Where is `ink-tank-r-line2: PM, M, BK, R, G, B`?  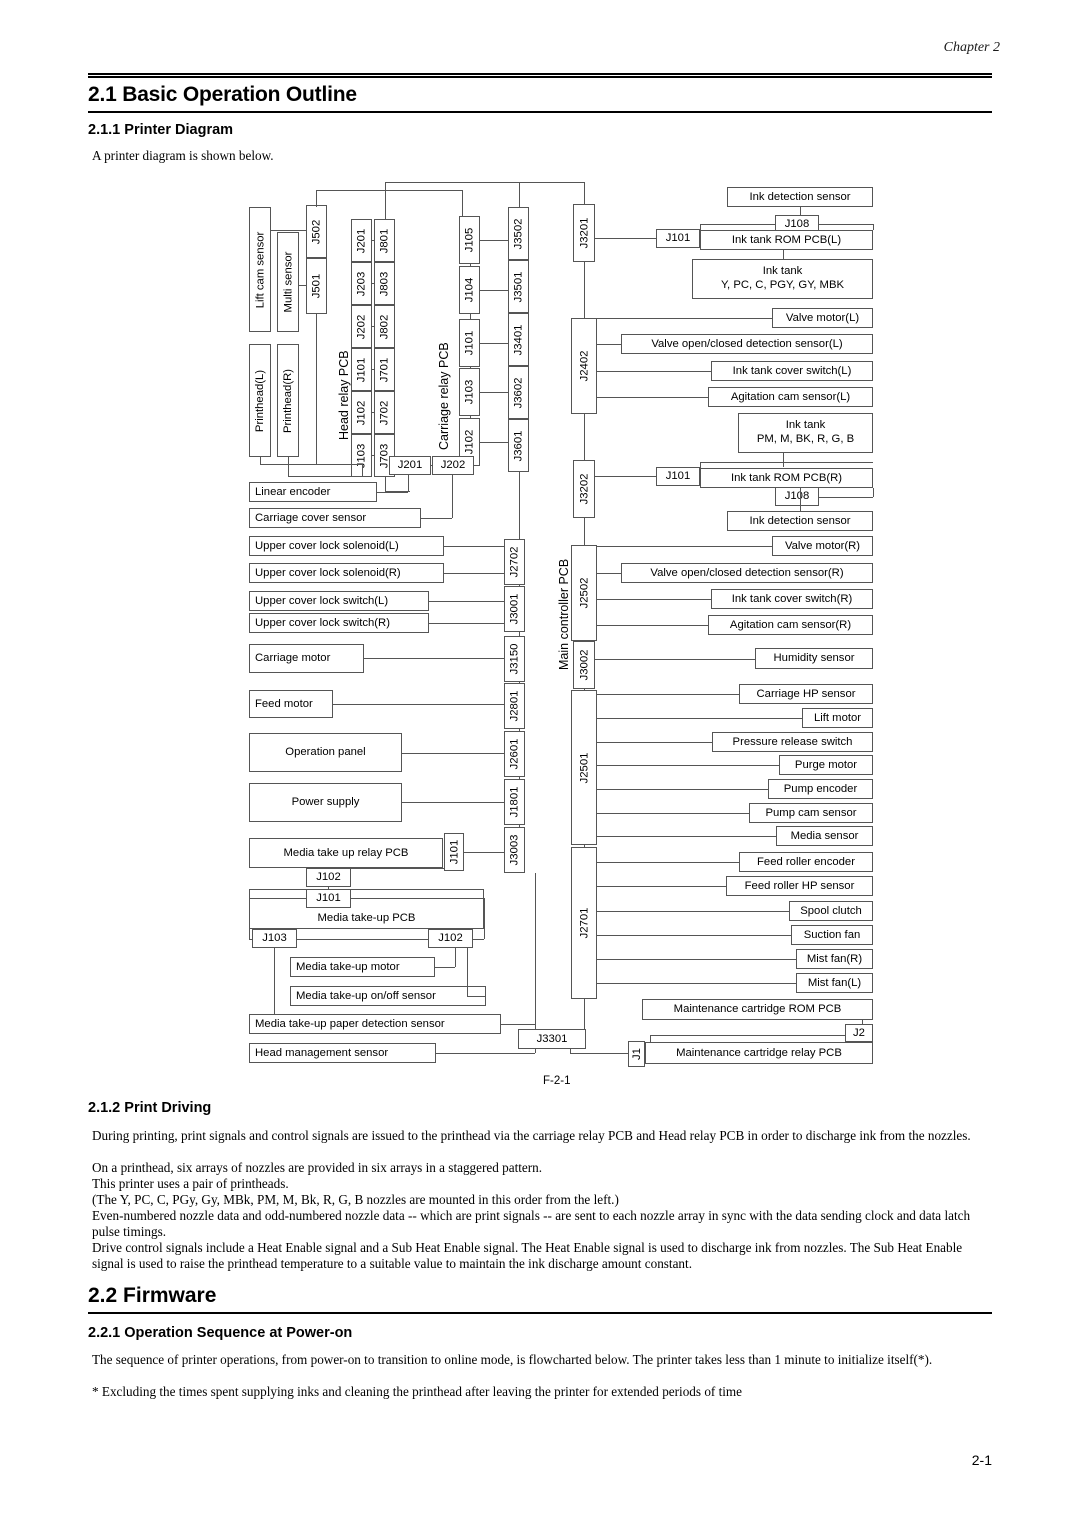
ink-tank-r-line2: PM, M, BK, R, G, B is located at coordinates (805, 439).